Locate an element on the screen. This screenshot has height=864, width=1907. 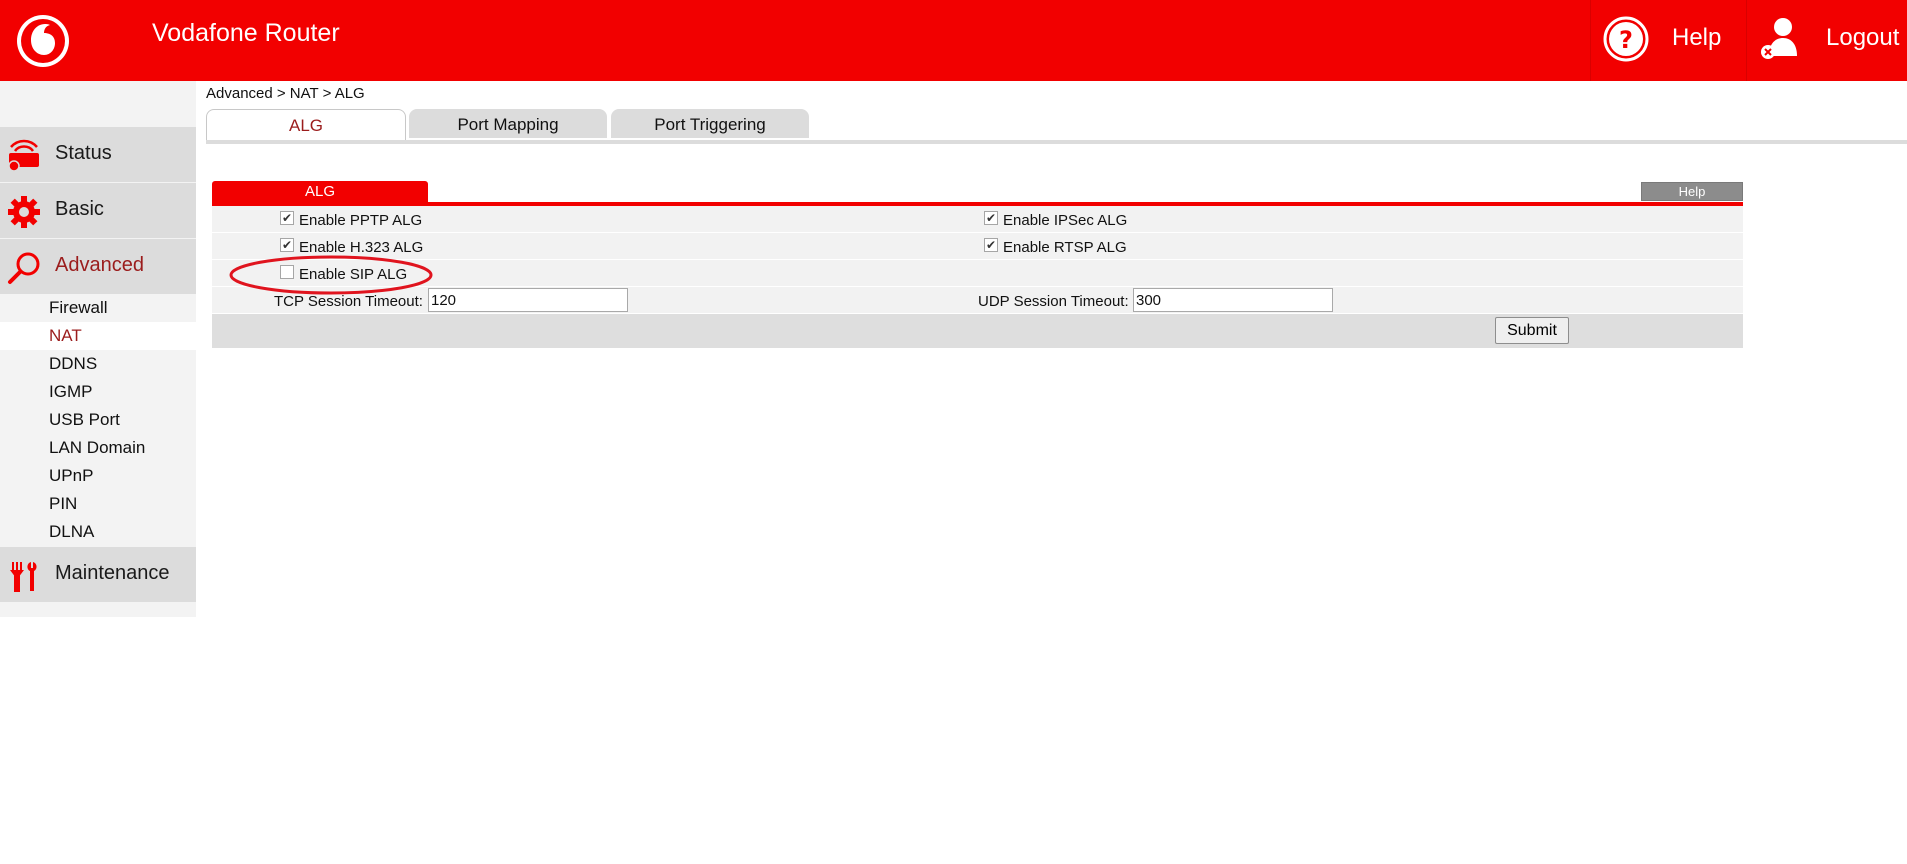
ipsec-alg-label: Enable IPSec ALG is located at coordinates (1065, 220).